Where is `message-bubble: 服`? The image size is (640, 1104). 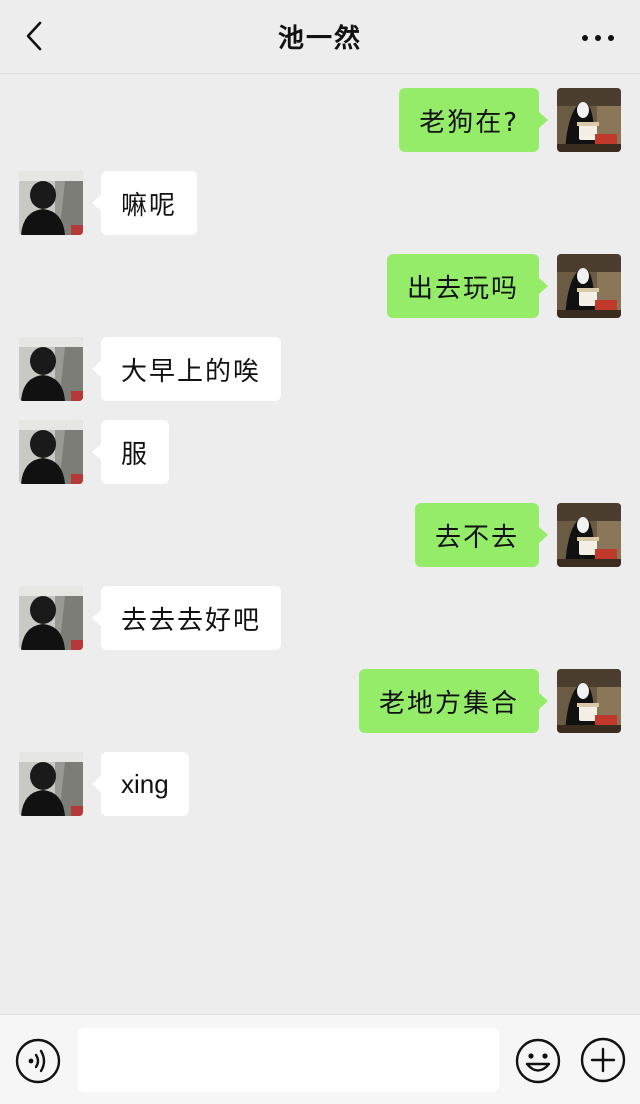
message-bubble: 服 is located at coordinates (130, 452).